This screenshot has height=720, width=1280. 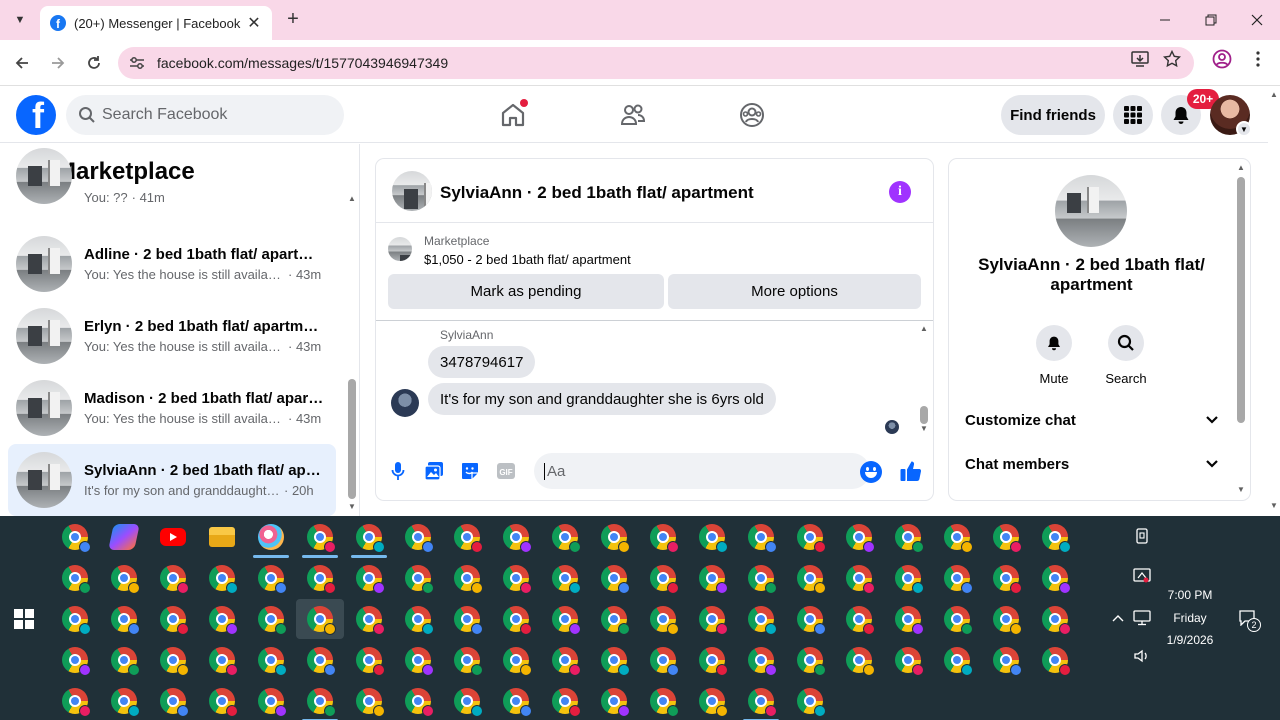 What do you see at coordinates (911, 471) in the screenshot?
I see `thumbs-up-icon` at bounding box center [911, 471].